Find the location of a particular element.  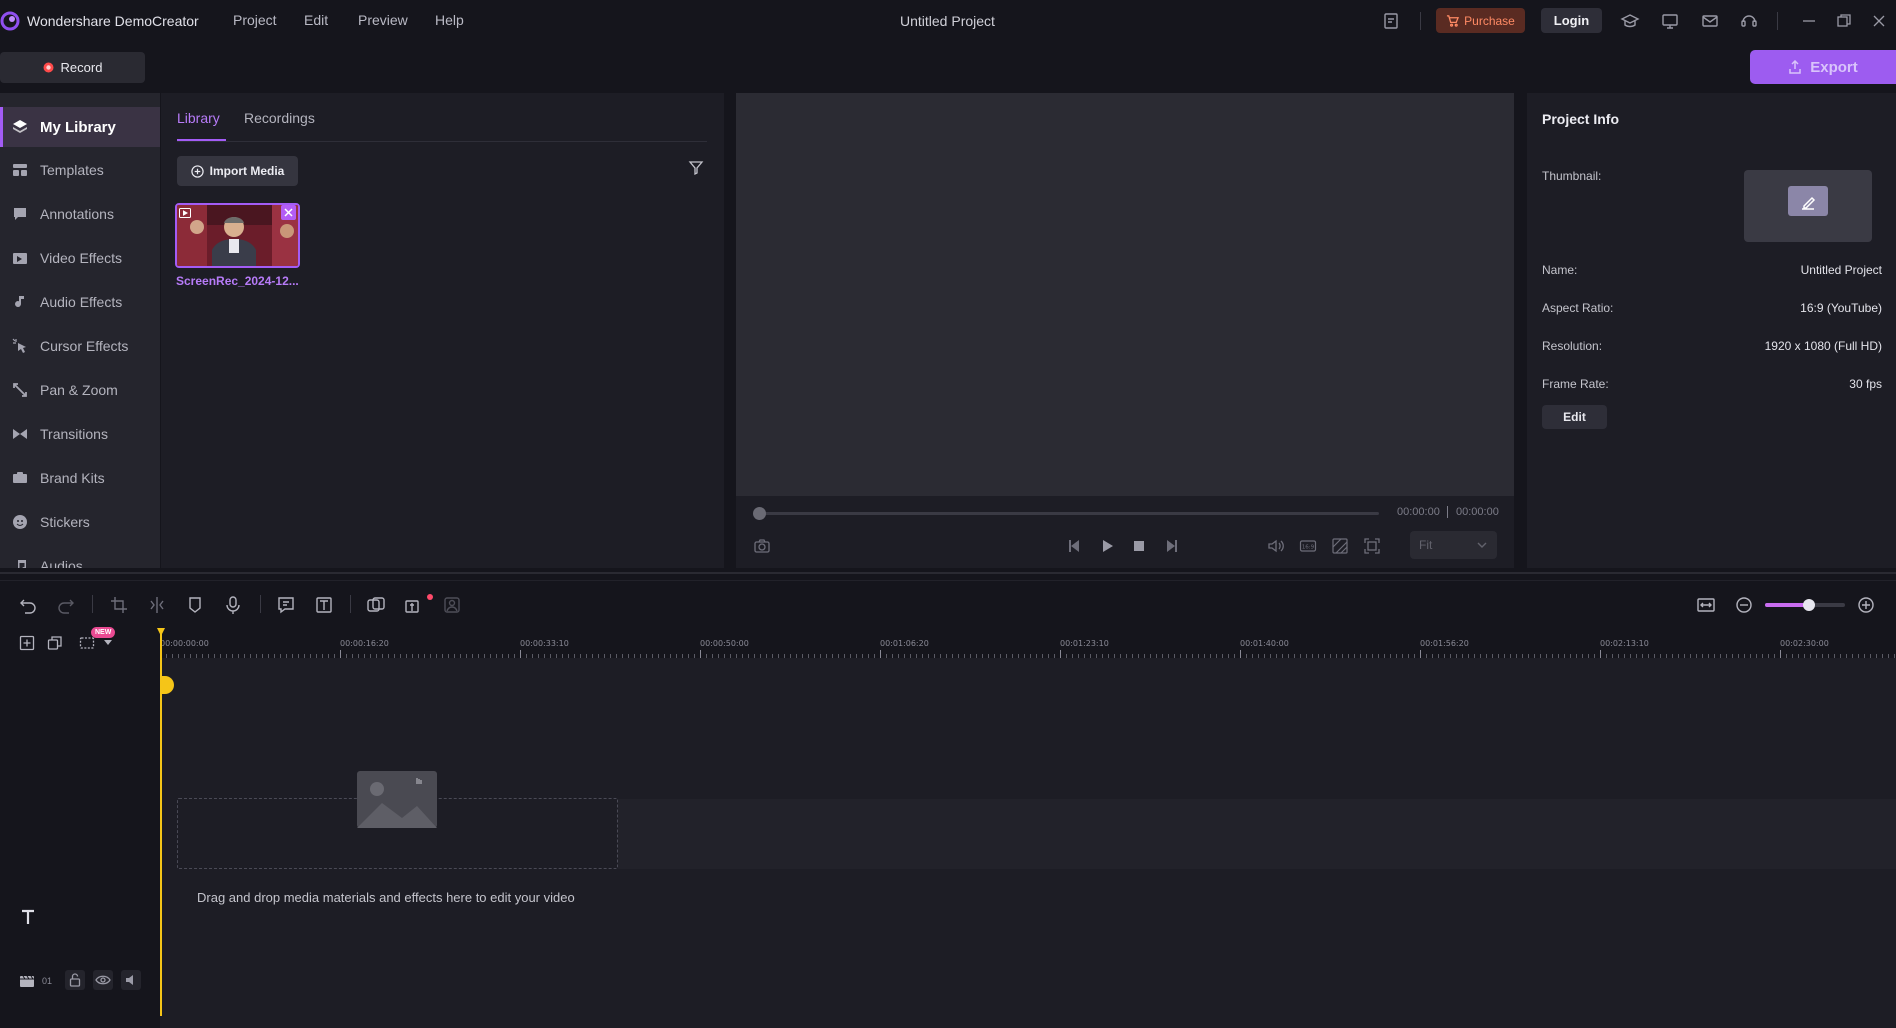

sidebar-item-cursor-effects: Cursor Effects is located at coordinates (80, 346).